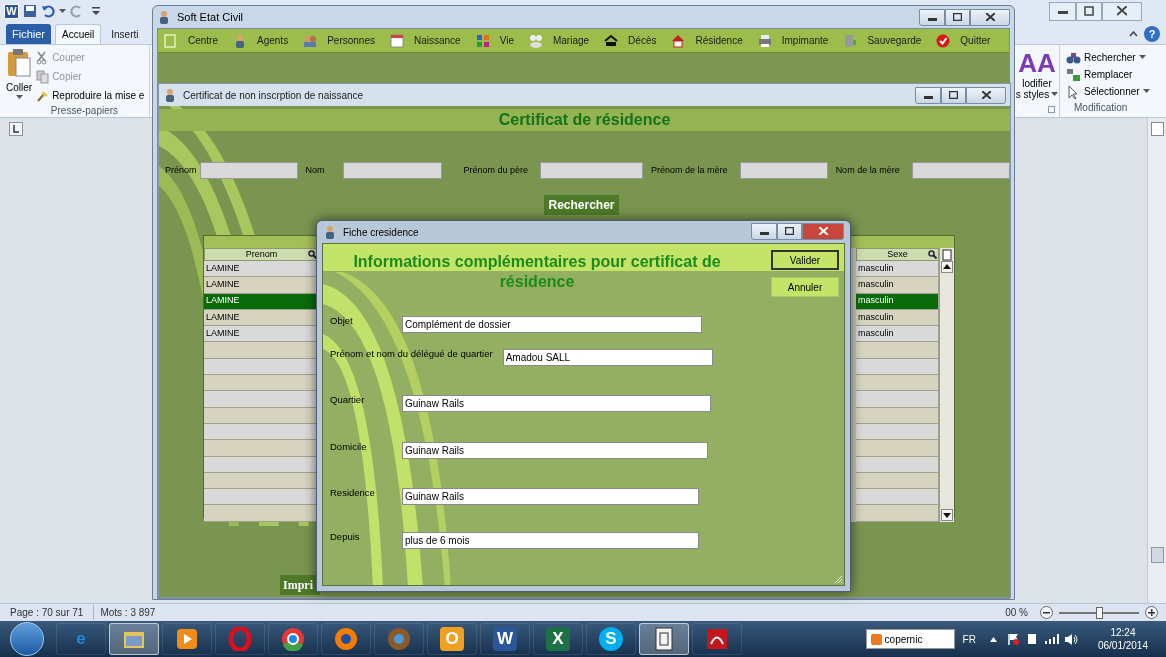  I want to click on menu-item: Décès, so click(630, 40).